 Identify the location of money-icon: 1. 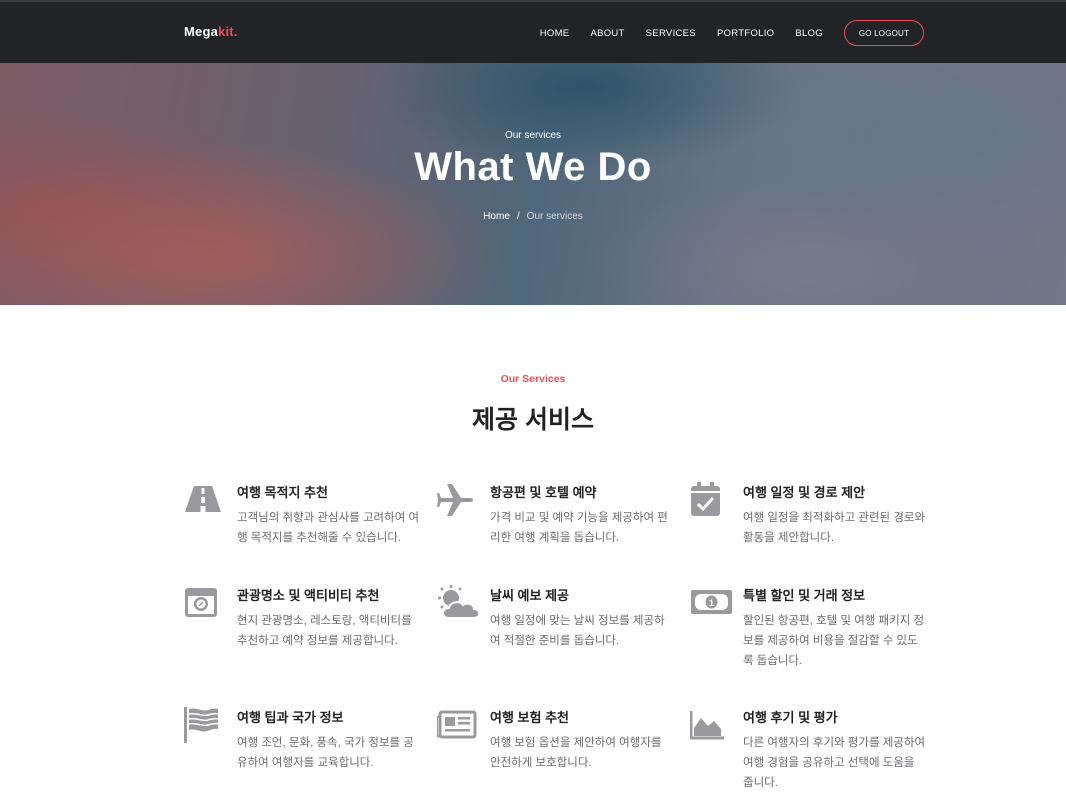
(711, 602).